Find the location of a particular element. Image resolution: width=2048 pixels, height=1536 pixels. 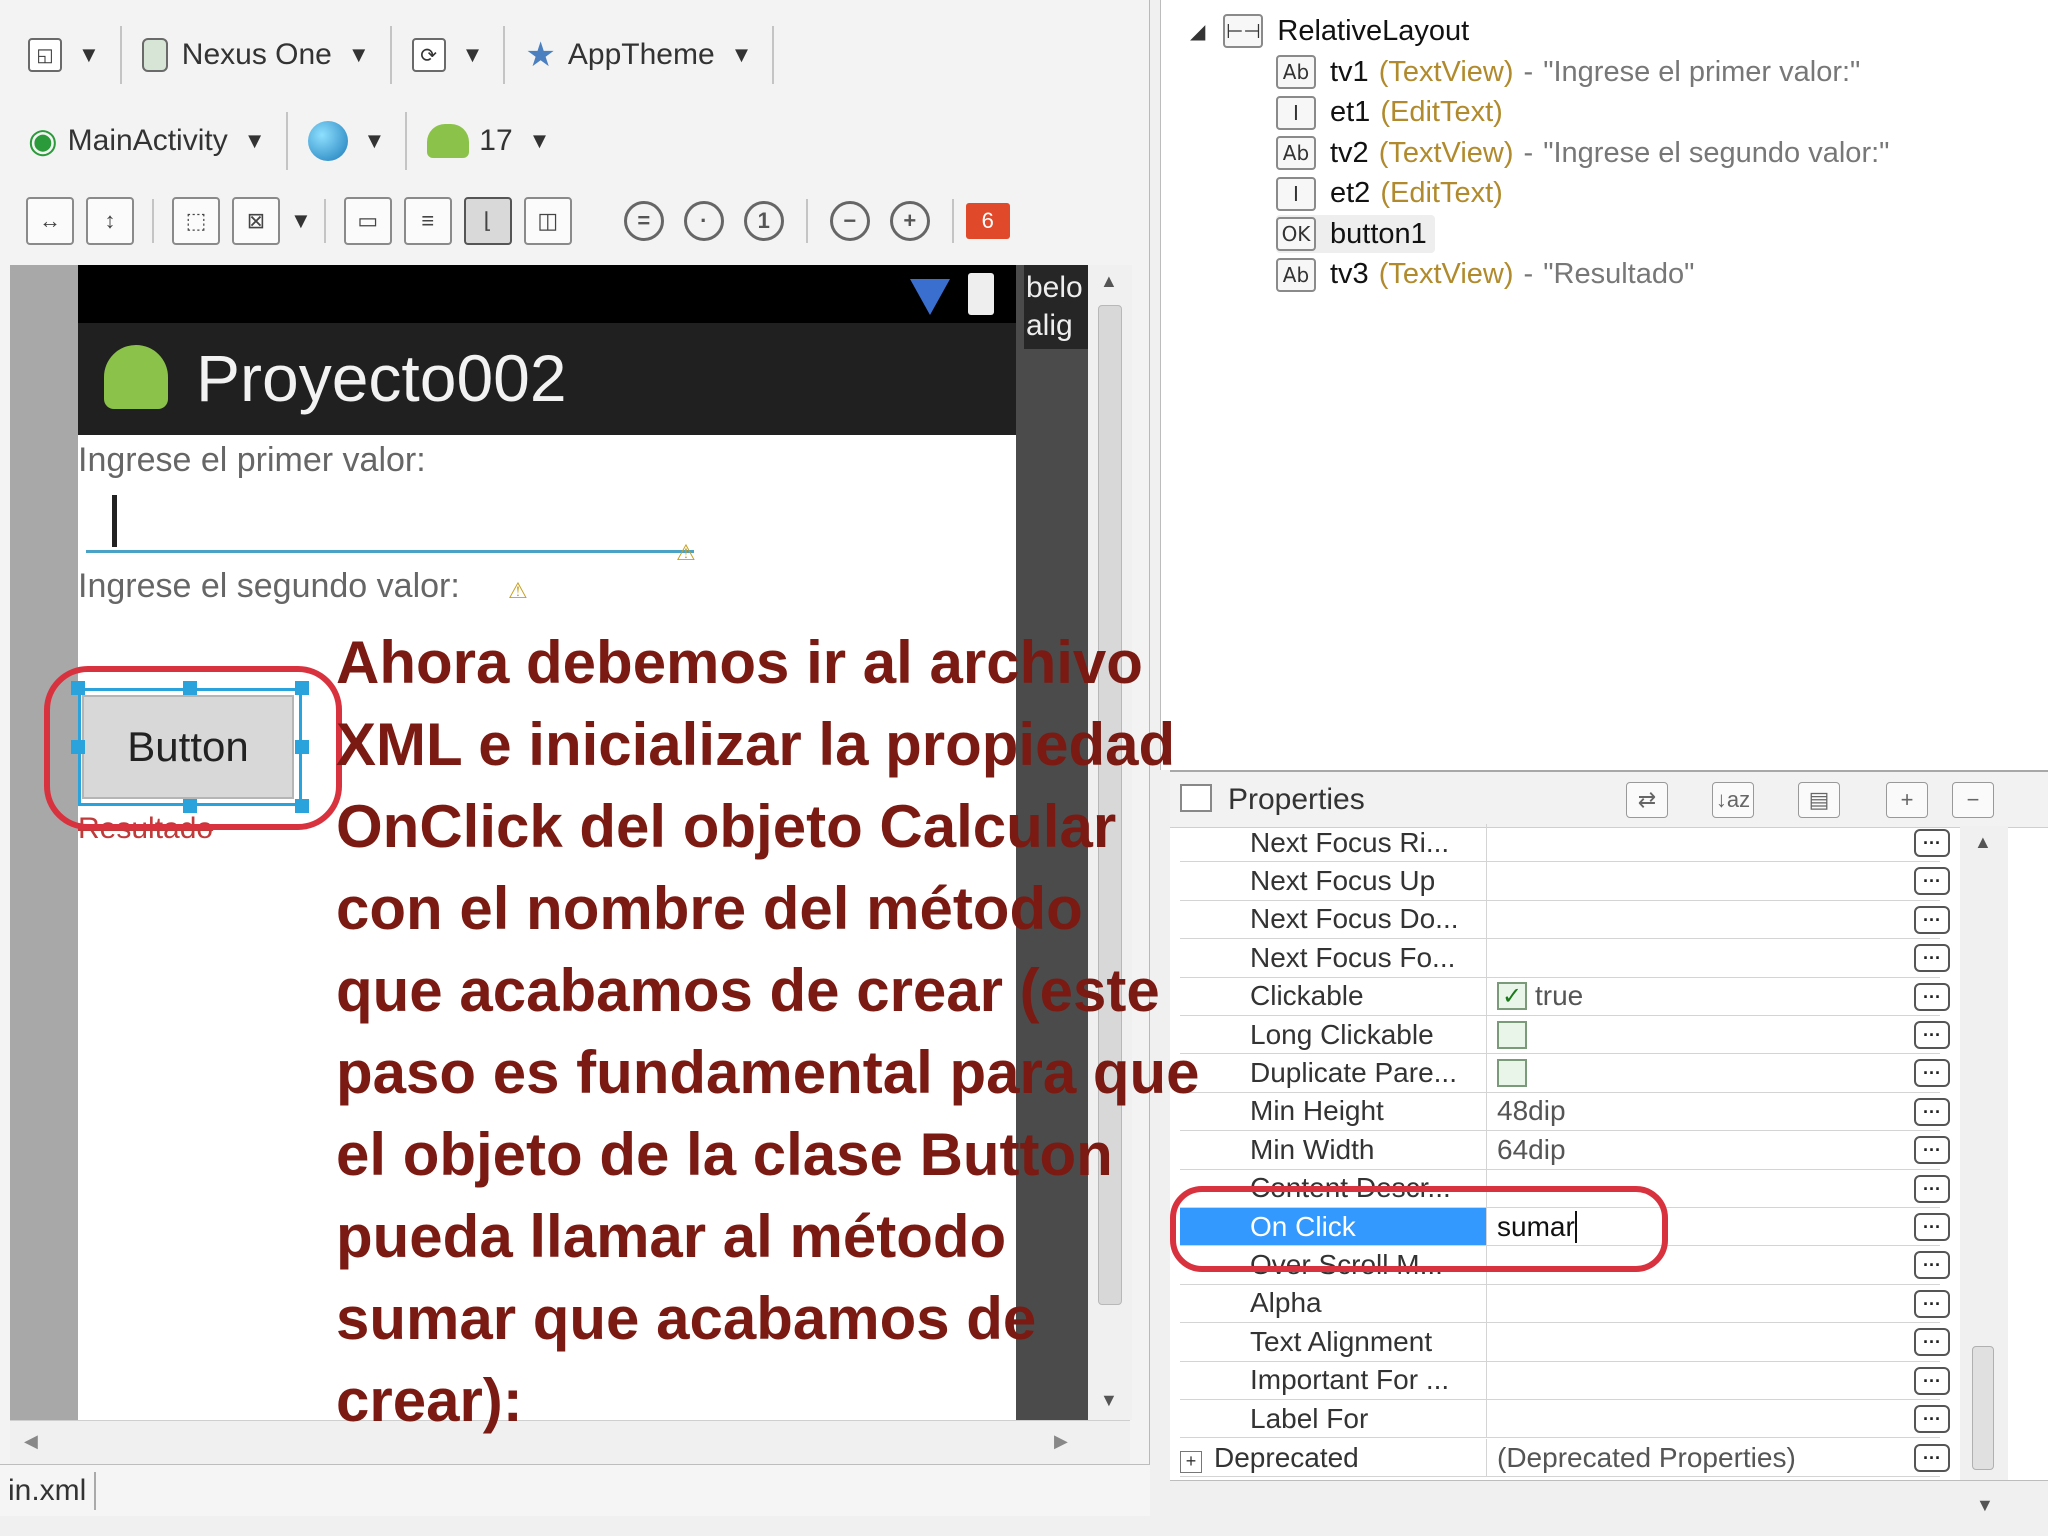

scroll-left-icon: ◀ is located at coordinates (31, 1441).